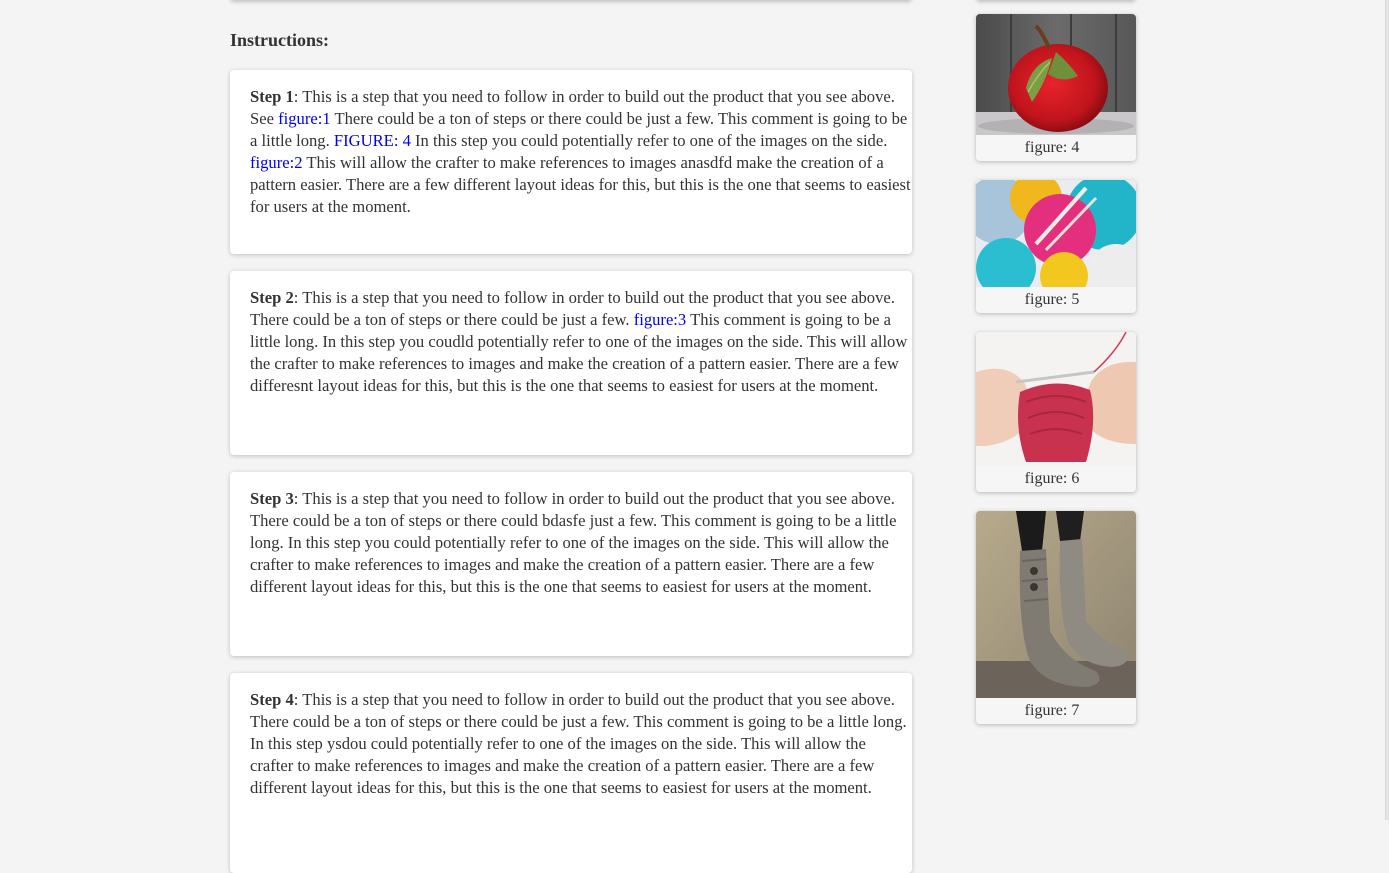  I want to click on knitting-hands-photo, so click(1056, 399).